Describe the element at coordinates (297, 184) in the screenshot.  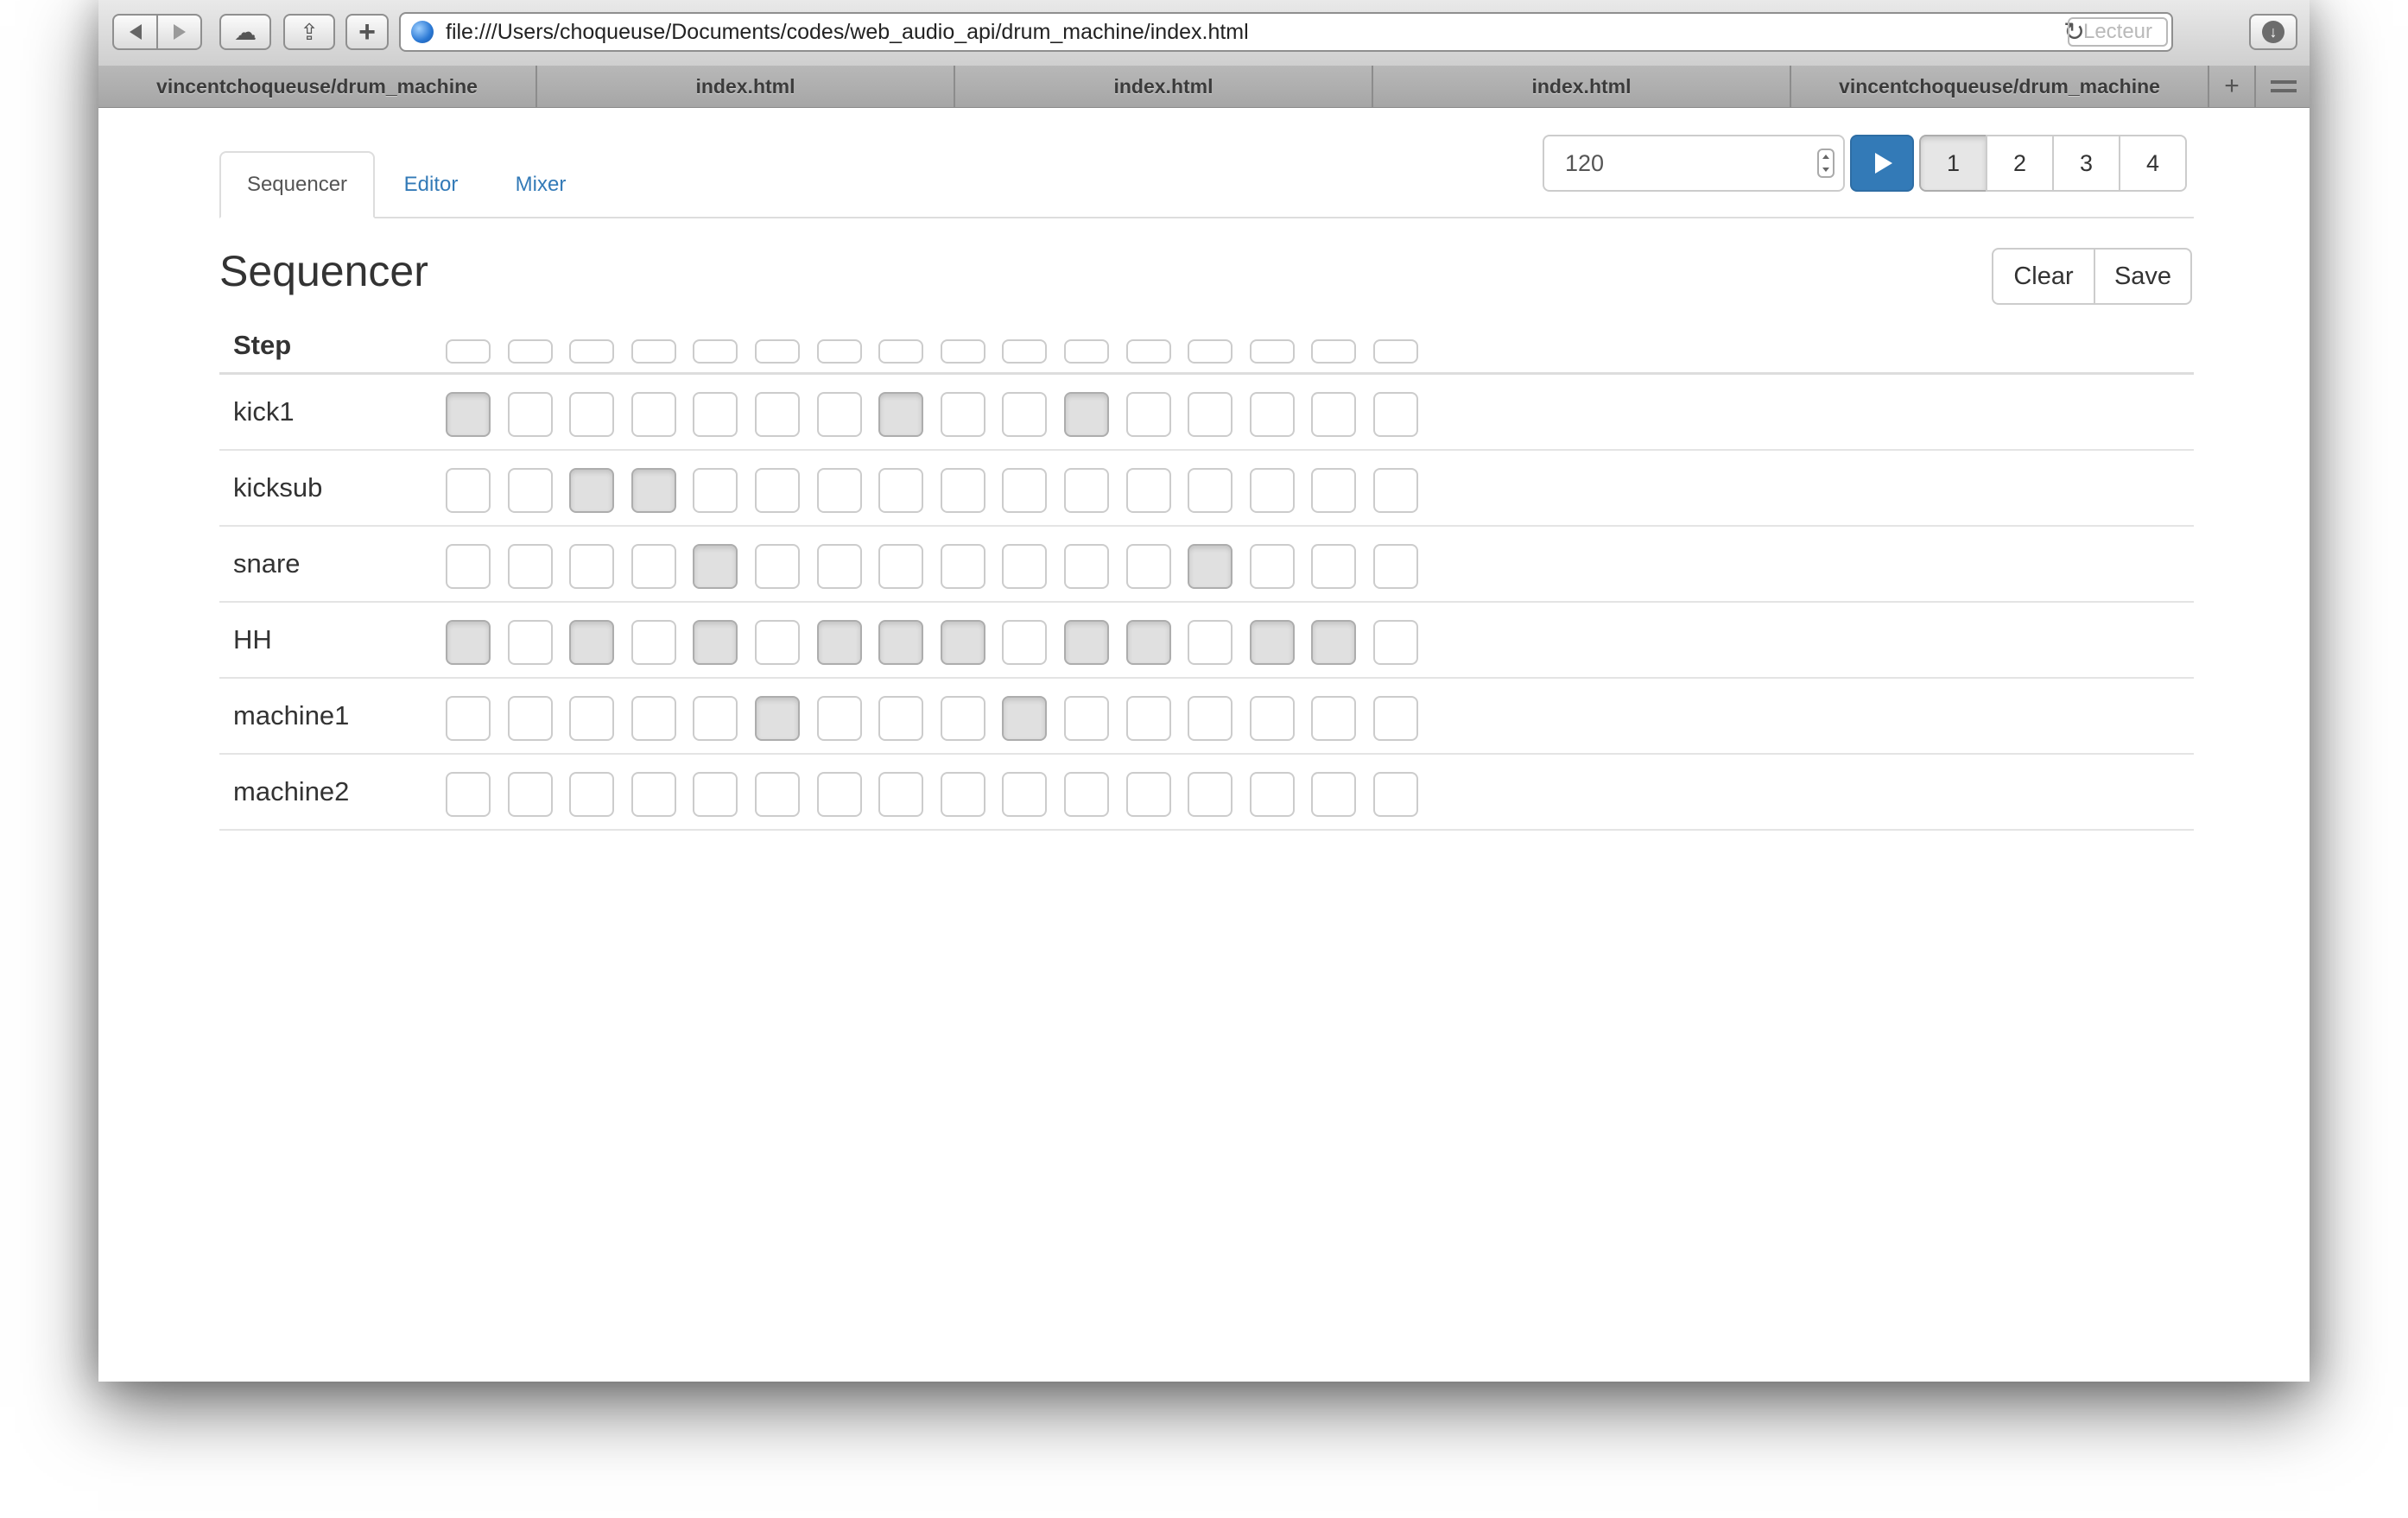
I see `tab-sequencer: Sequencer` at that location.